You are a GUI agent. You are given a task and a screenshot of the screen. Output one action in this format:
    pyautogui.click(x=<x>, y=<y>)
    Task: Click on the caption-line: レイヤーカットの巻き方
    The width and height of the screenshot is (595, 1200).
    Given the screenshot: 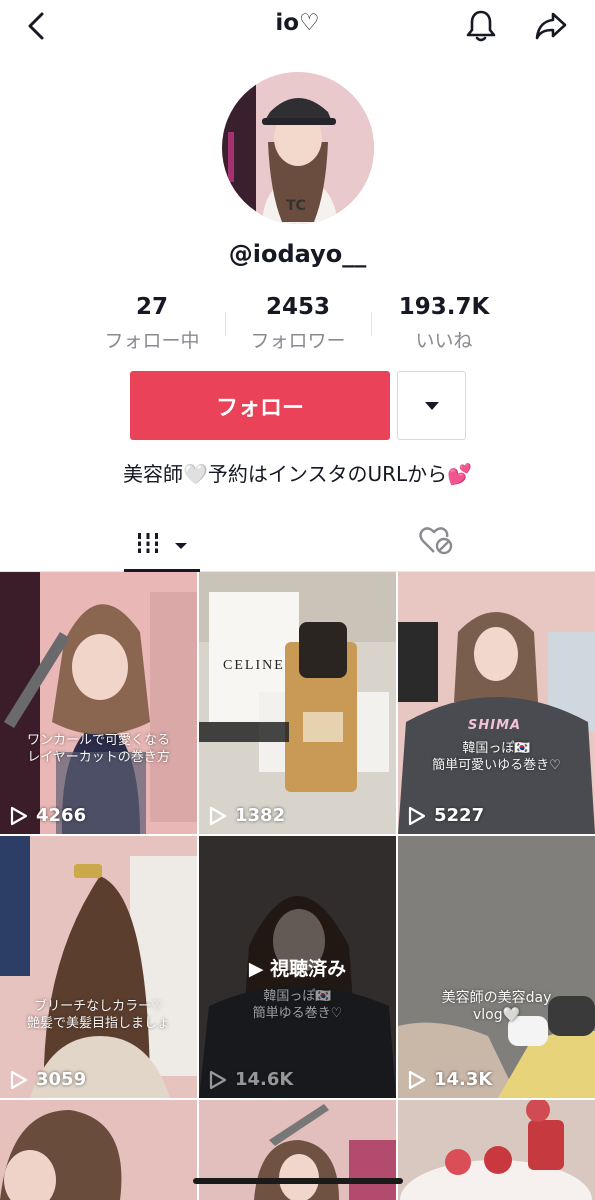 What is the action you would take?
    pyautogui.click(x=98, y=757)
    